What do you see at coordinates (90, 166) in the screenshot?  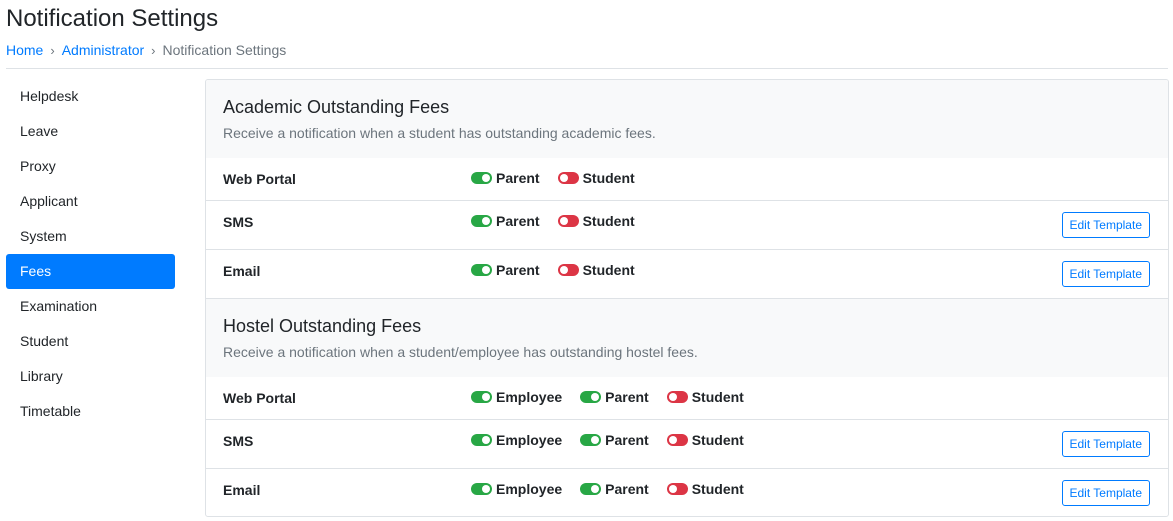 I see `sidebar-item-proxy: Proxy` at bounding box center [90, 166].